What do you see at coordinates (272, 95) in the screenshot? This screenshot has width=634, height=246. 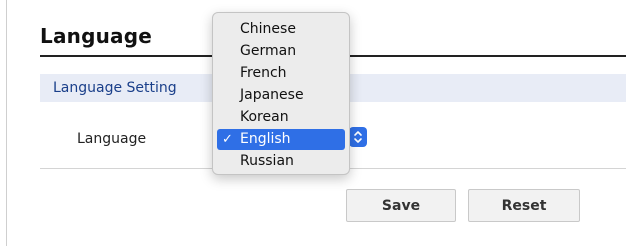 I see `option-label: Japanese` at bounding box center [272, 95].